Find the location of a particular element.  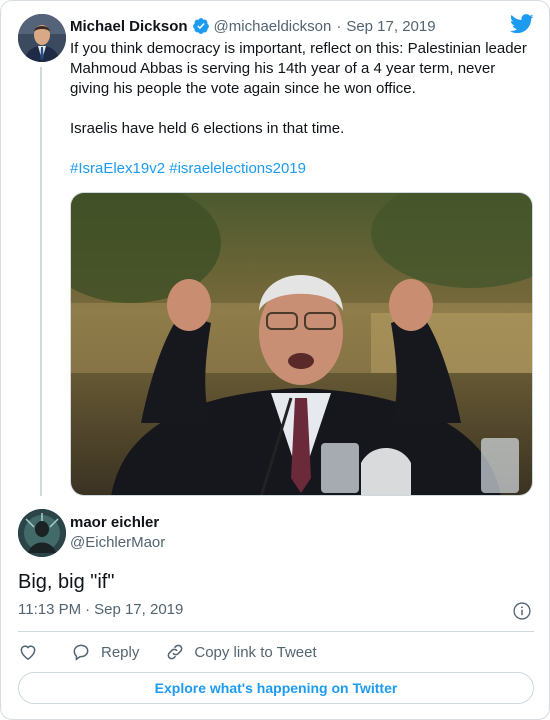

heart-icon is located at coordinates (28, 652).